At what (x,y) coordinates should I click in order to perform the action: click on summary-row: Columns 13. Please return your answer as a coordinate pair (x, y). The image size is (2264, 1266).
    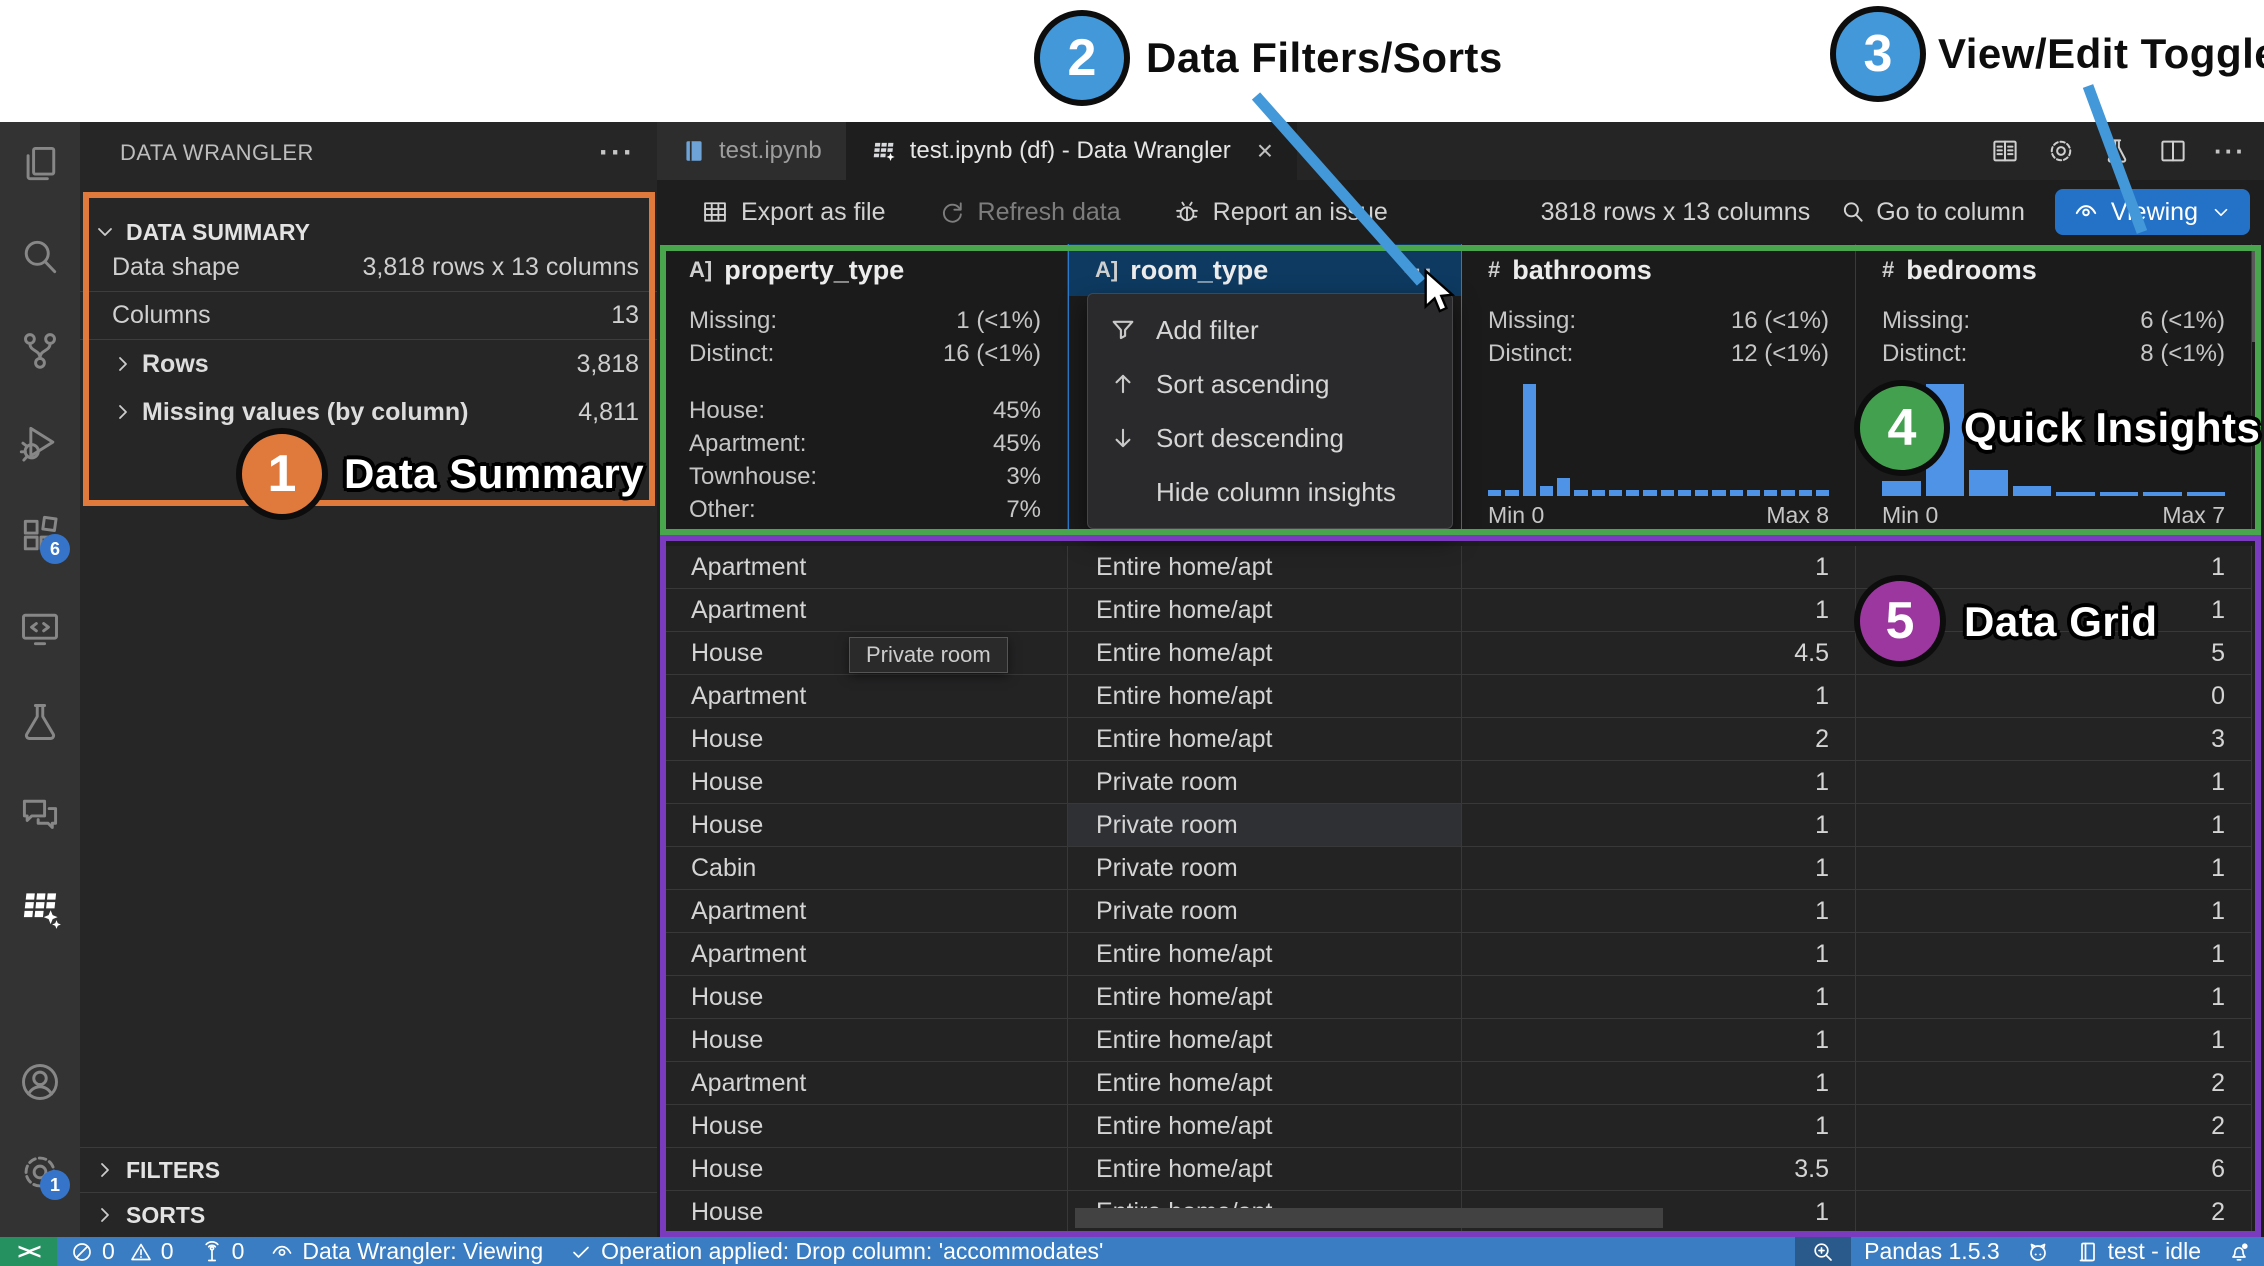
    Looking at the image, I should click on (368, 316).